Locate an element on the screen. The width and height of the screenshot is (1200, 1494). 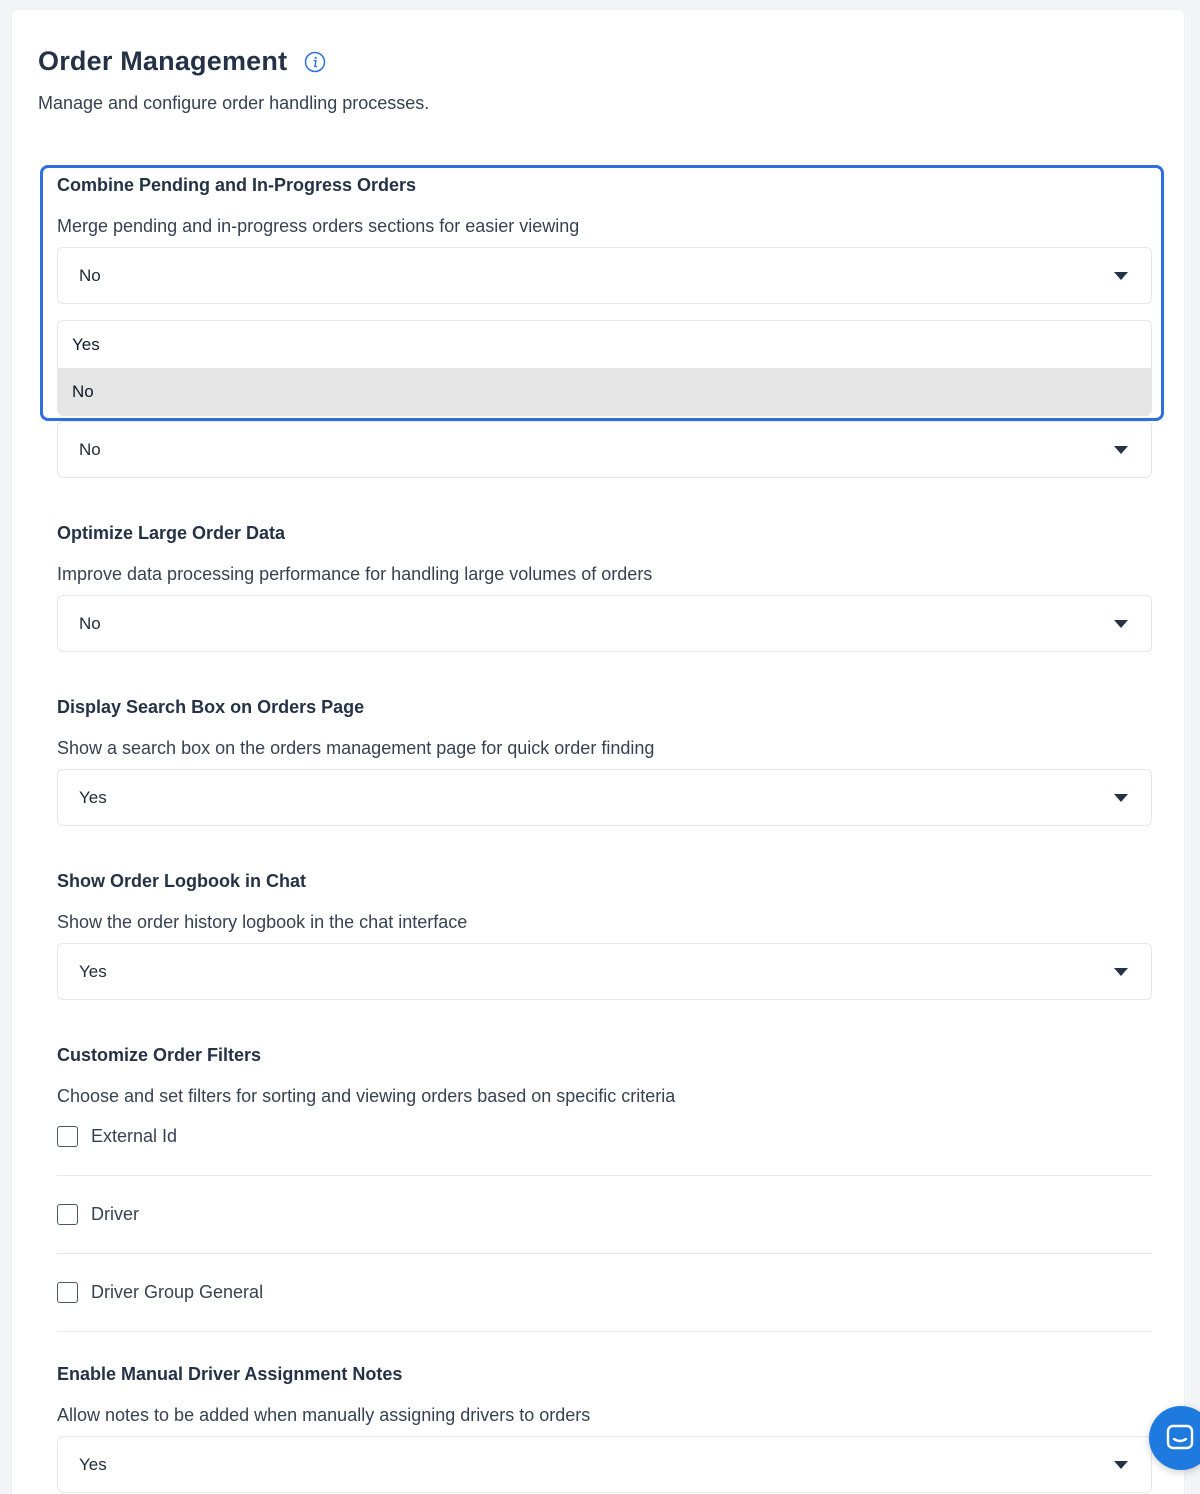
setting-title: Customize Order Filters is located at coordinates (159, 1055).